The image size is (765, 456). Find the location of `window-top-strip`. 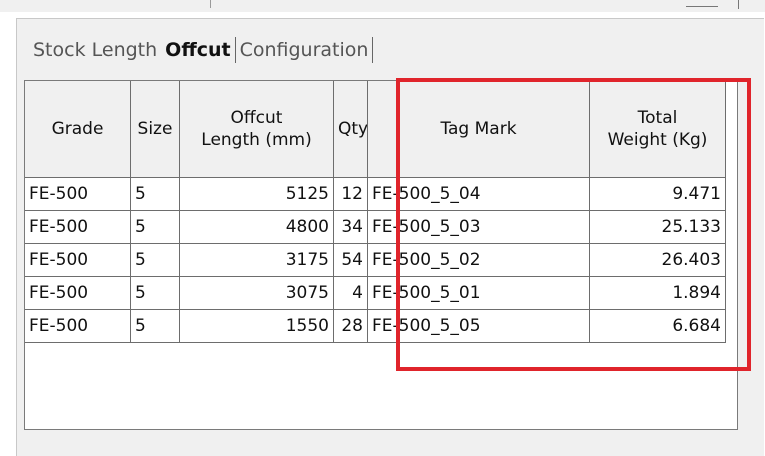

window-top-strip is located at coordinates (382, 6).